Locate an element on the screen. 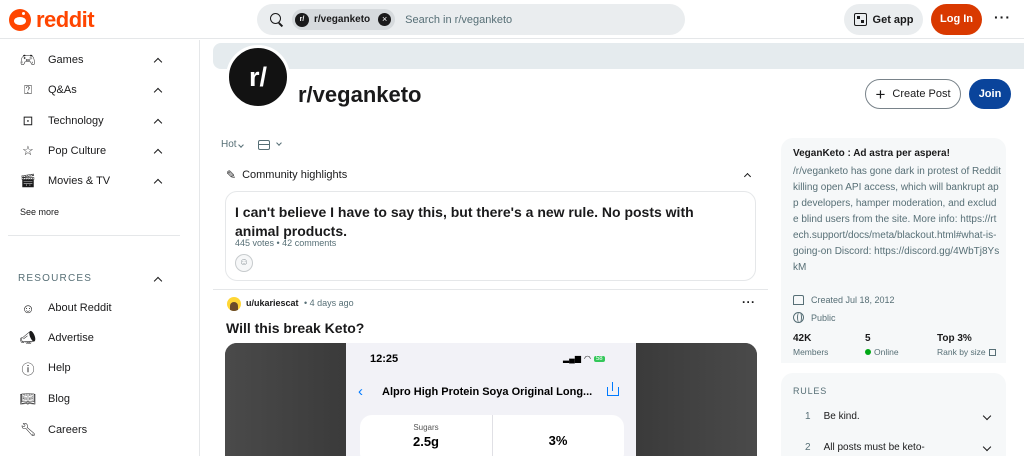 This screenshot has height=456, width=1024. stat-online: 5 Online is located at coordinates (882, 345).